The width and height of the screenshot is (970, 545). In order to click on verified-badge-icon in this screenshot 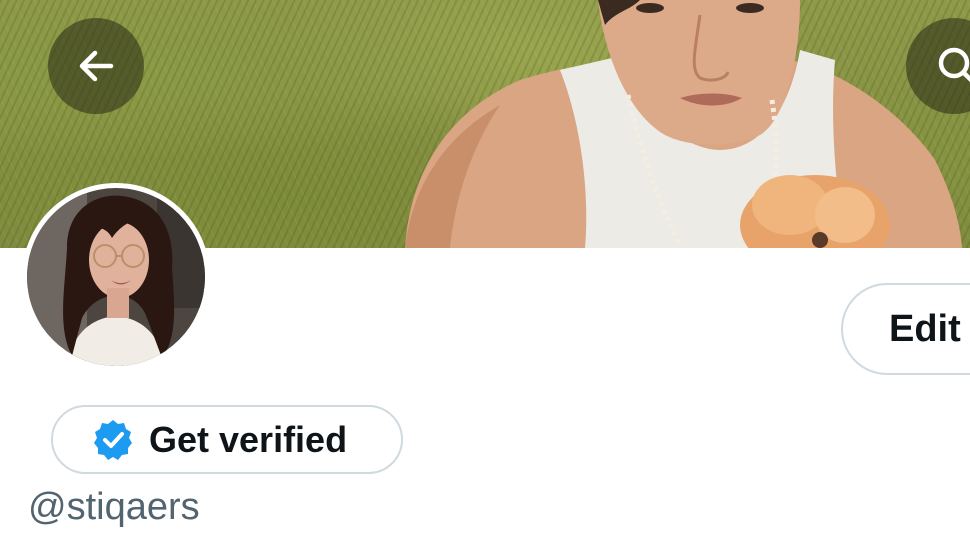, I will do `click(113, 440)`.